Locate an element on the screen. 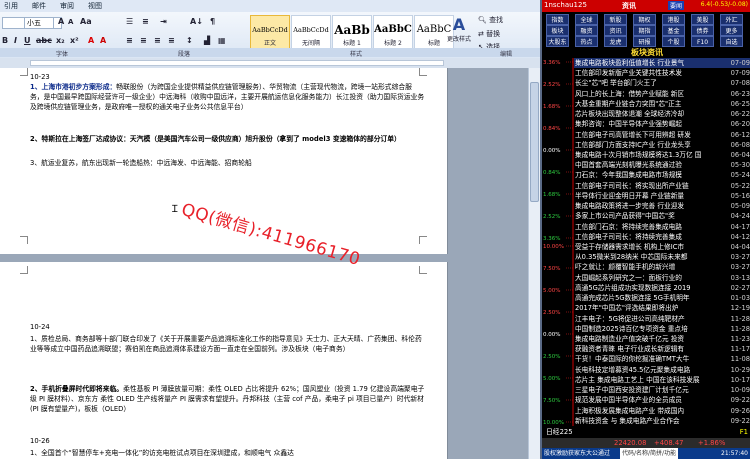 The width and height of the screenshot is (750, 459). news-item: 江丰电子：5G将促进公司高纯靶材产 11-28 is located at coordinates (662, 319).